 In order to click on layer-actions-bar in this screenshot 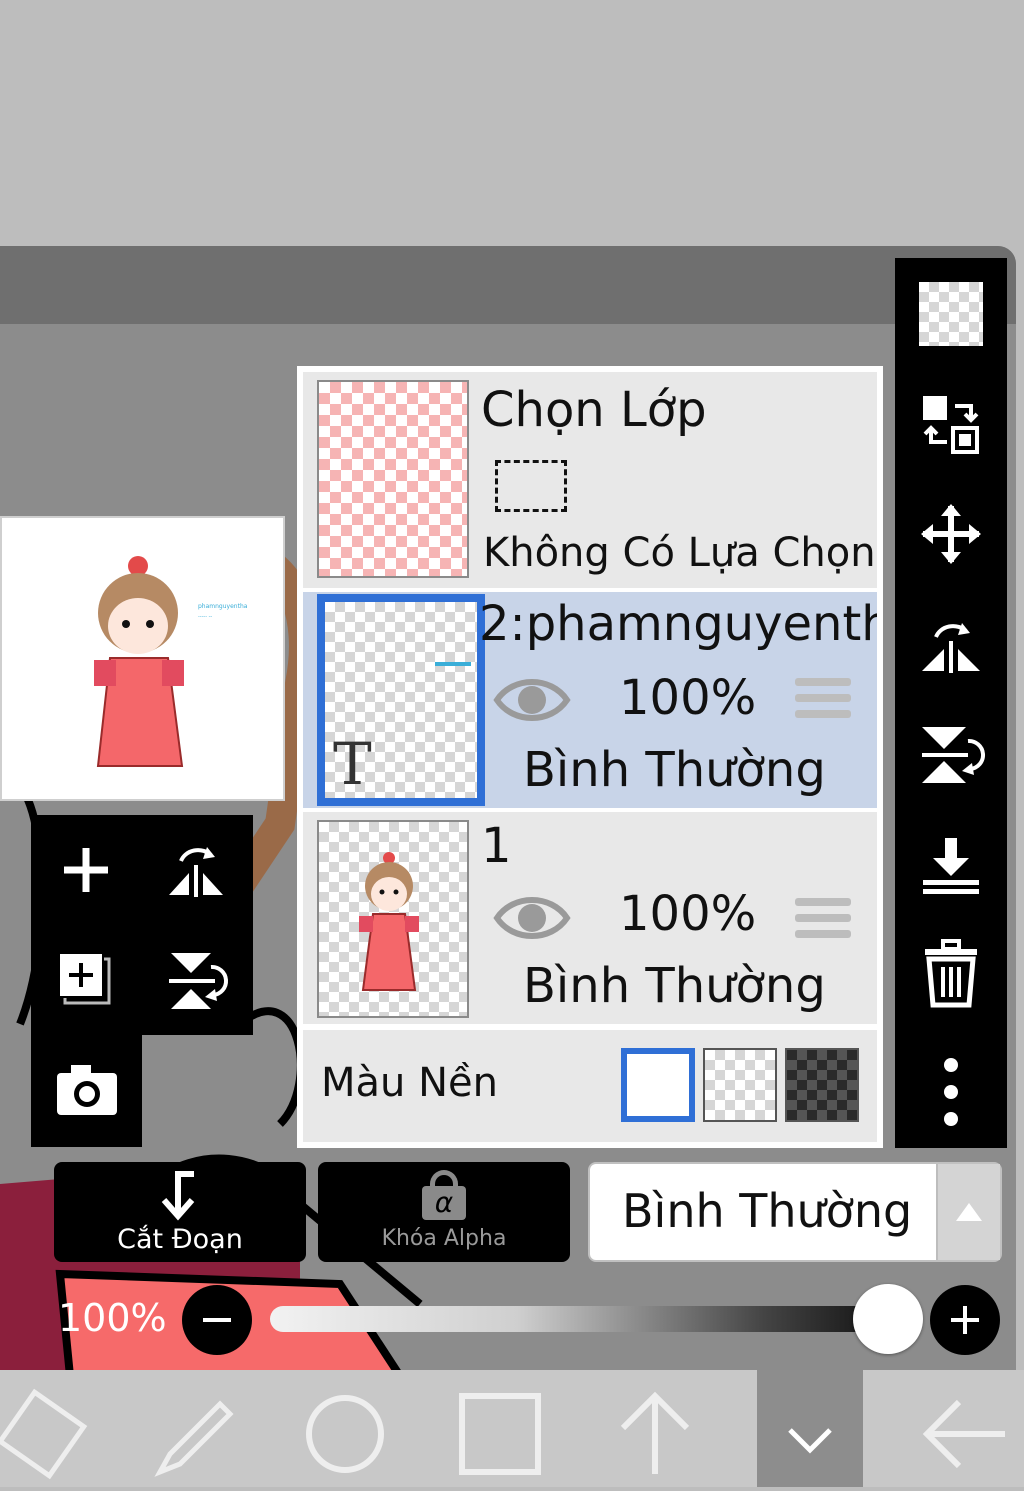, I will do `click(142, 925)`.